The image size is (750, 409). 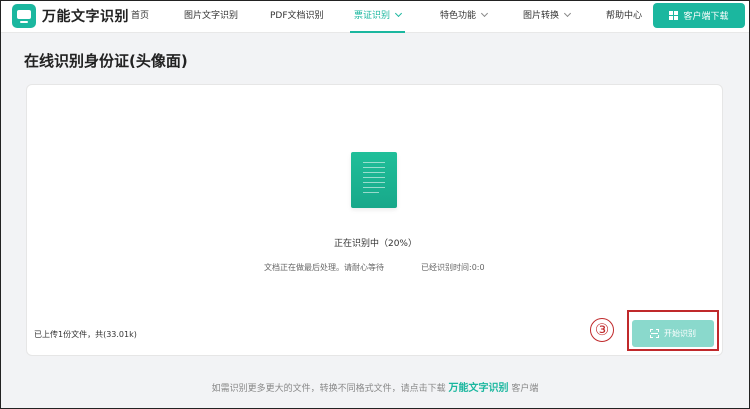 I want to click on client-download-button: 客户端下载, so click(x=699, y=15).